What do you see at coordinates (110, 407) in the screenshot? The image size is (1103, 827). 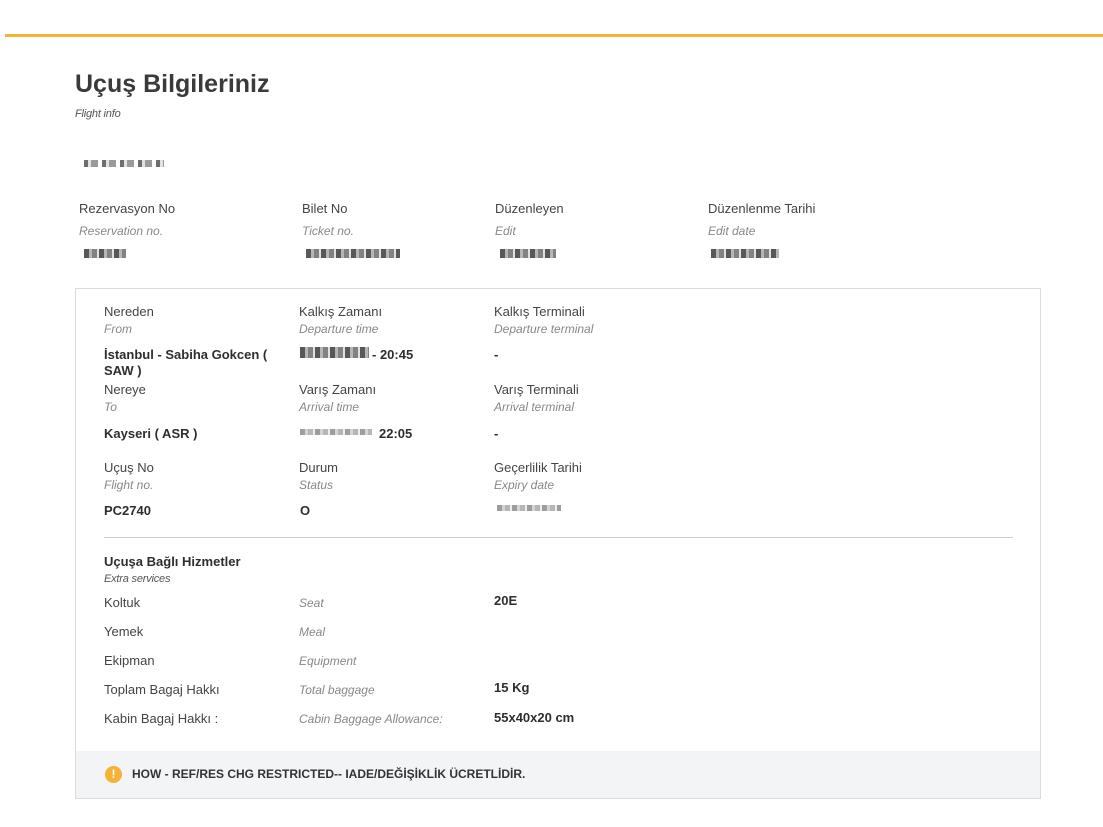 I see `to-label-en: To` at bounding box center [110, 407].